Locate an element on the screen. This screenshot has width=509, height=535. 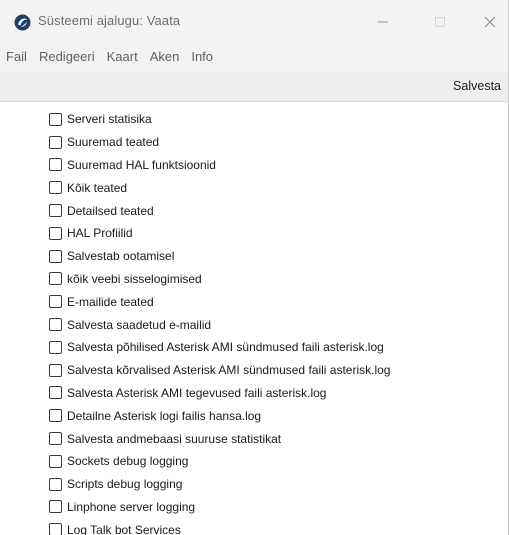
minimize-icon is located at coordinates (383, 22).